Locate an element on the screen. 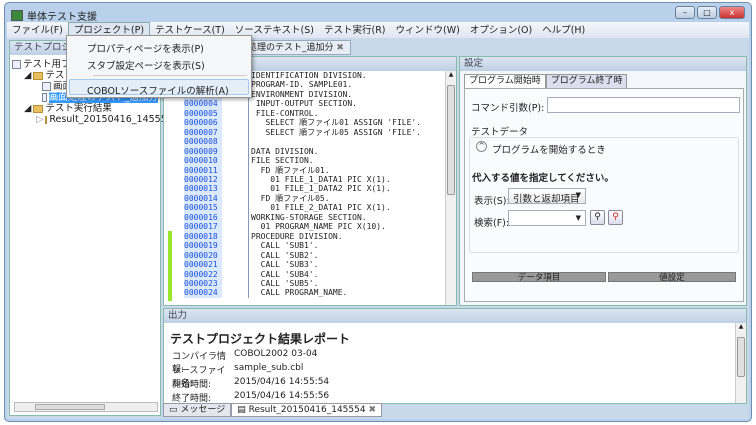 The height and width of the screenshot is (425, 756). line-number: 0000011 is located at coordinates (201, 170).